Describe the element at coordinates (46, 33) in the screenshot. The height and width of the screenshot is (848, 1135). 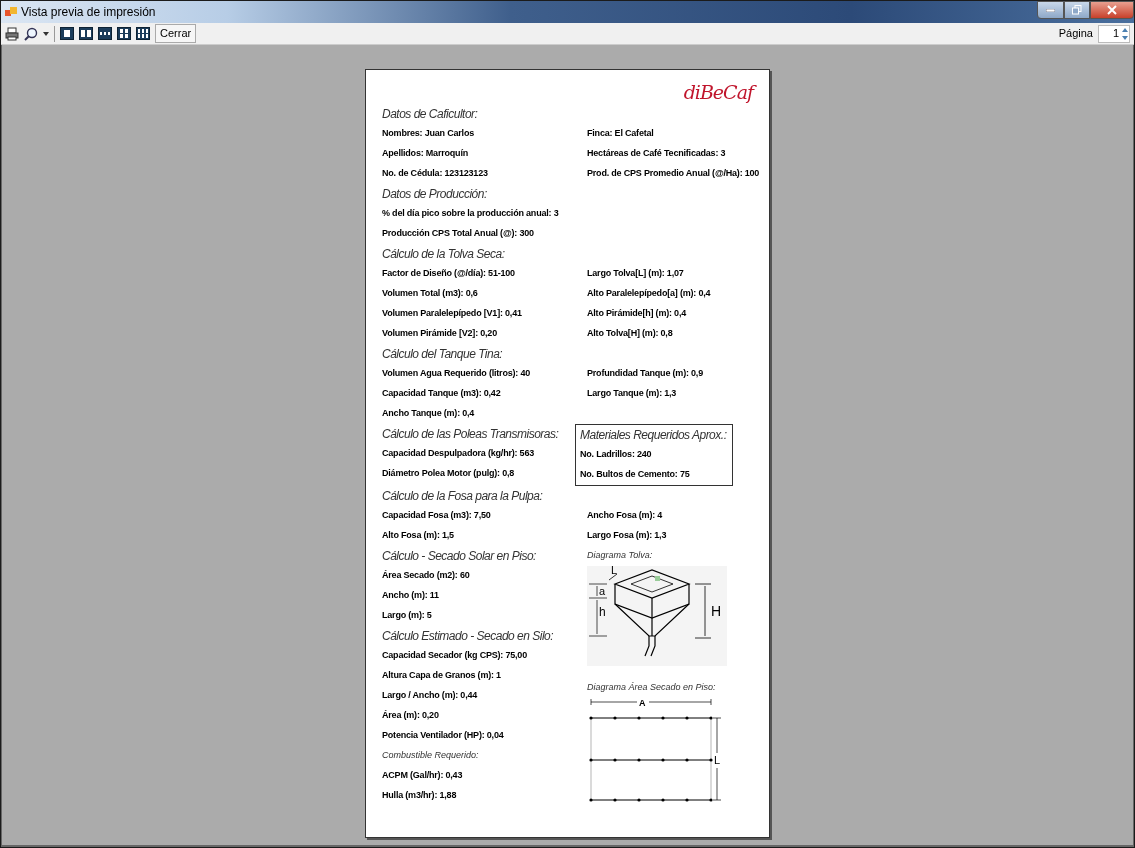
I see `caret-icon` at that location.